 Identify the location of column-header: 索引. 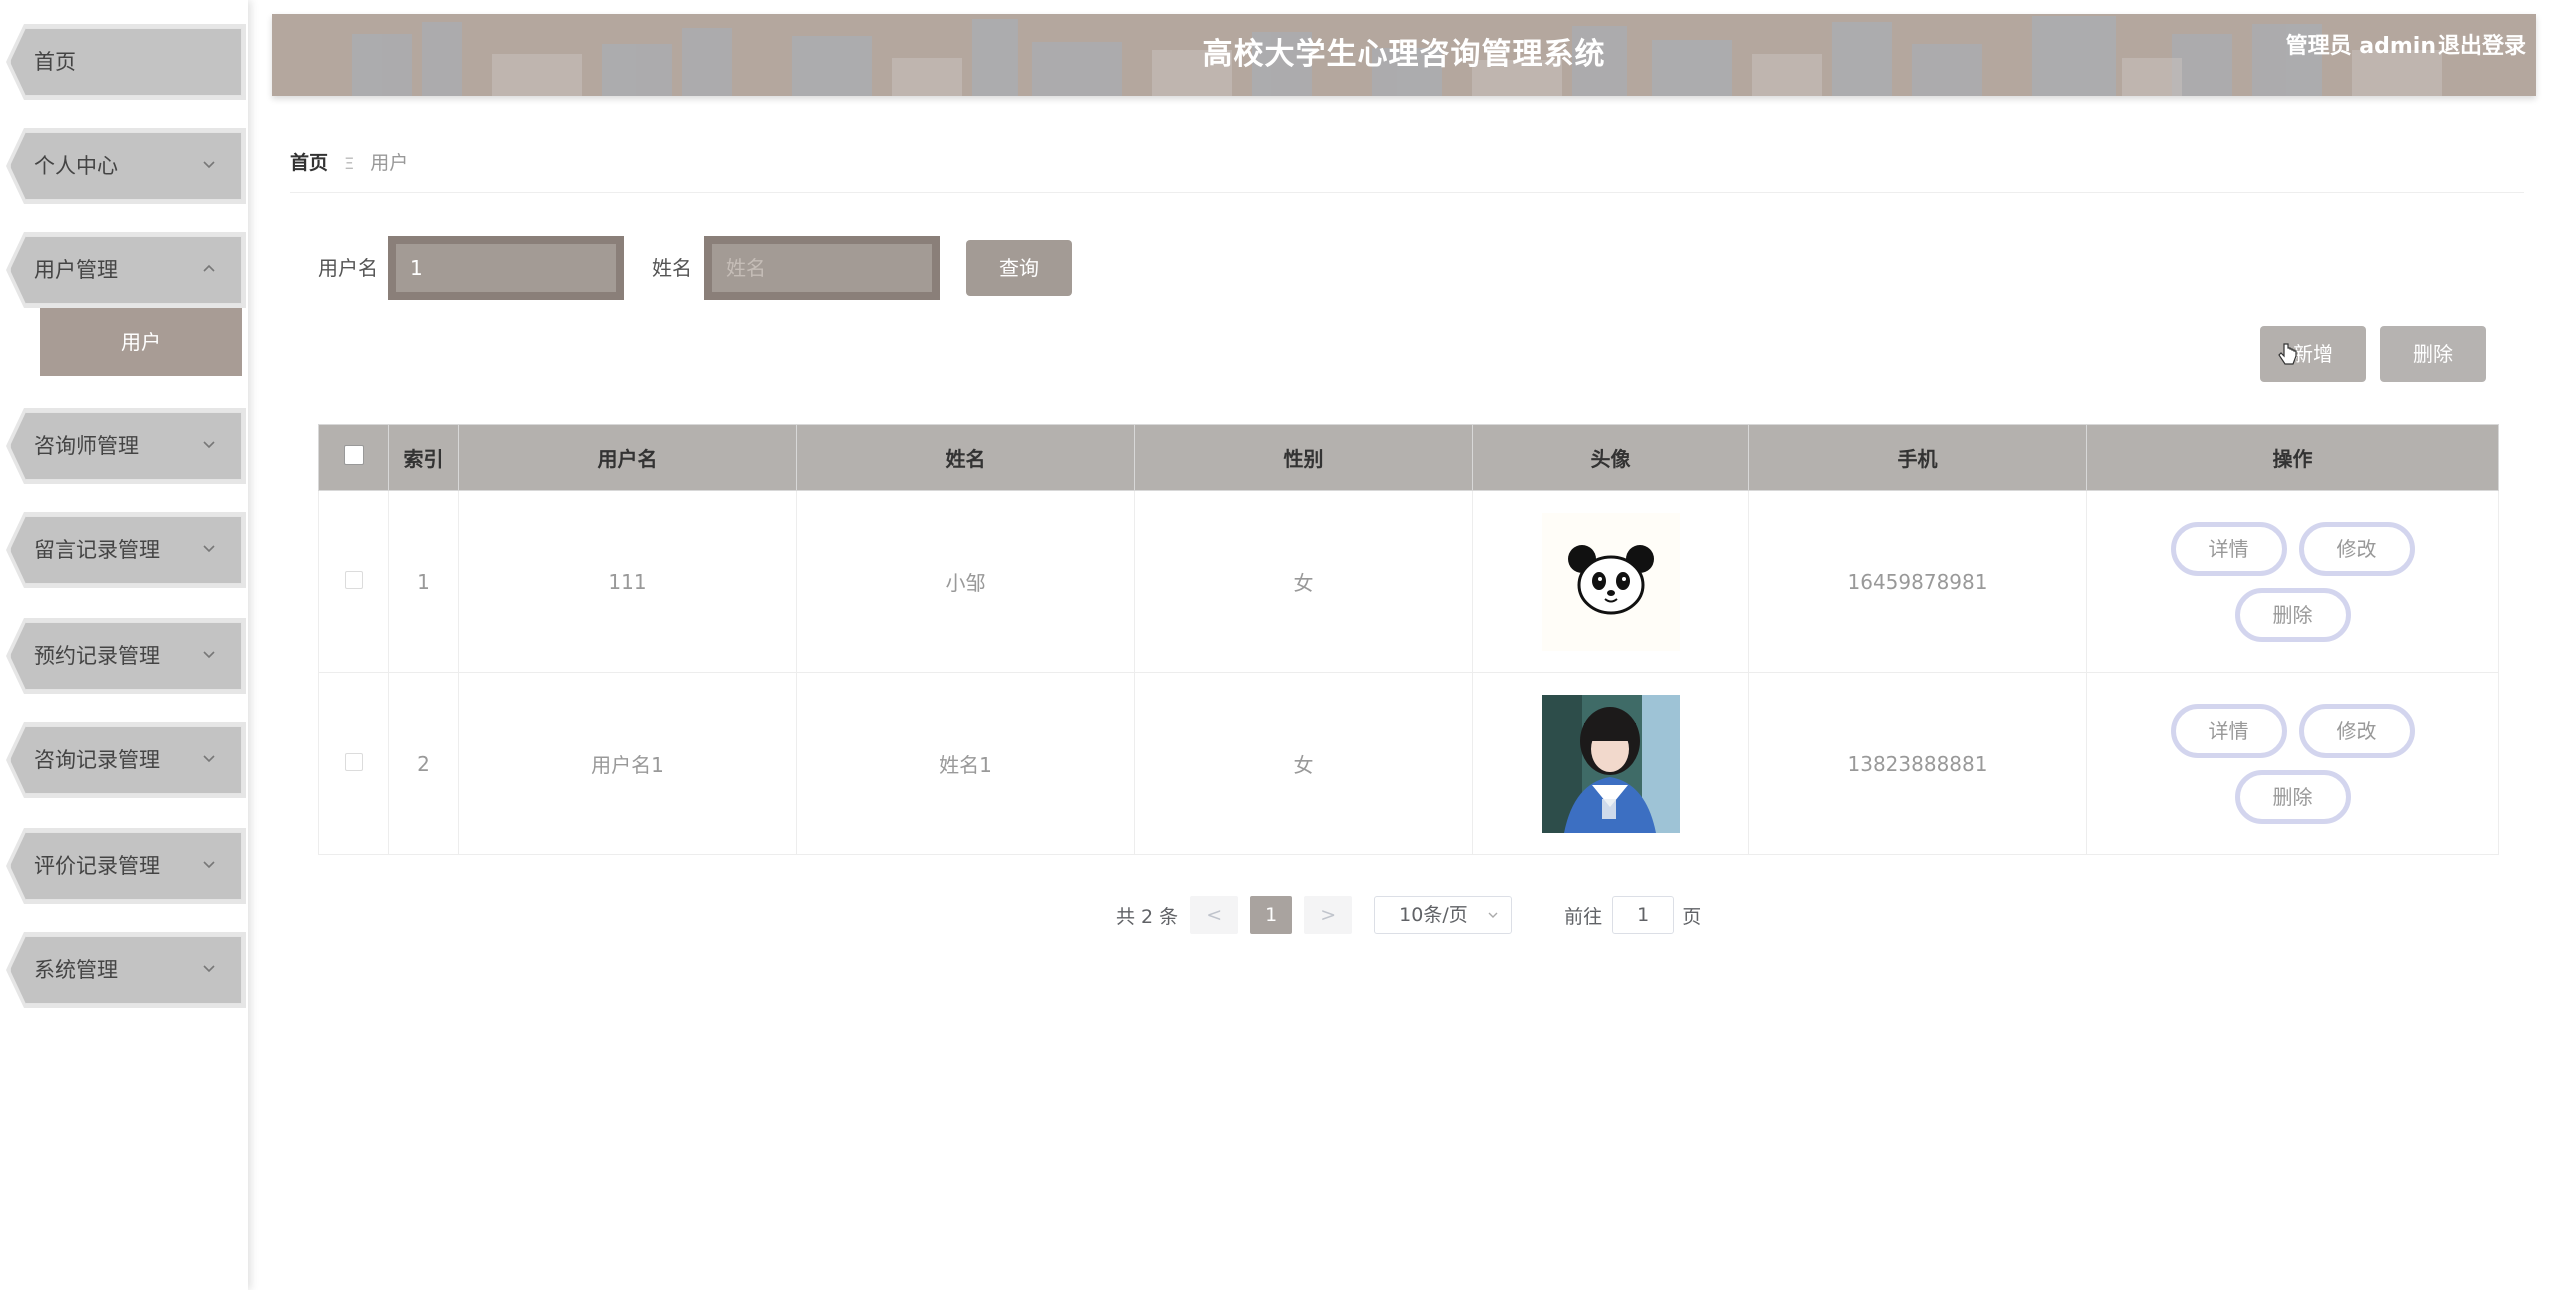
(423, 457).